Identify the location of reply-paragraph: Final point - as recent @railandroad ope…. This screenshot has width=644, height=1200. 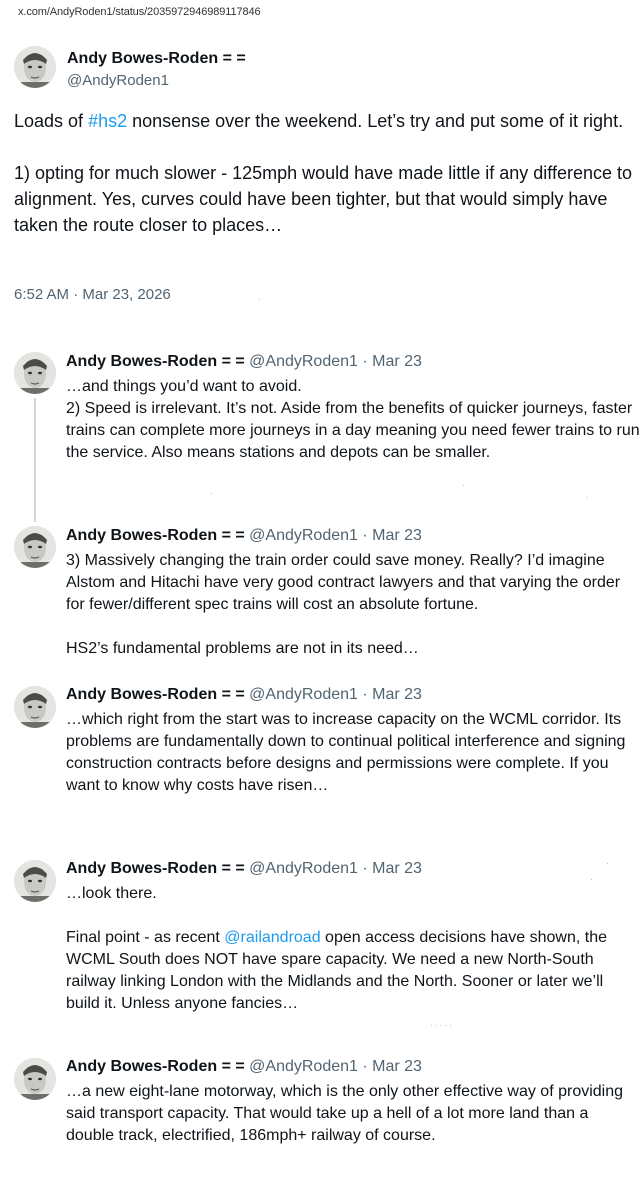
(353, 971).